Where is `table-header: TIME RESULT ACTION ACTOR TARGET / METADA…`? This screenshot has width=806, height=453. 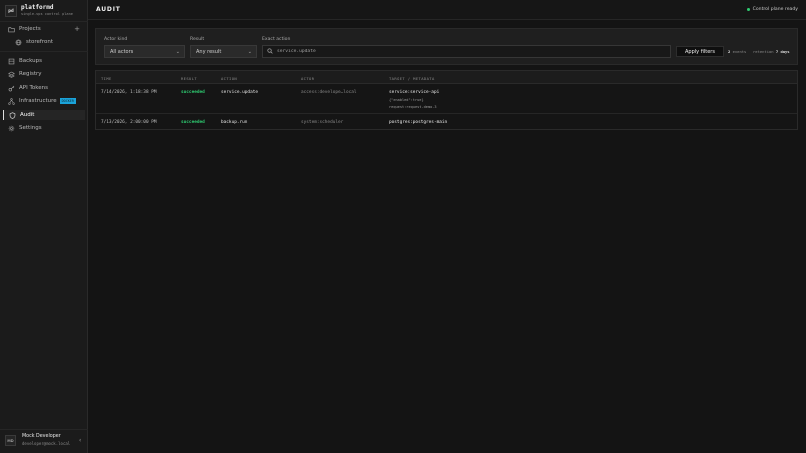 table-header: TIME RESULT ACTION ACTOR TARGET / METADA… is located at coordinates (446, 77).